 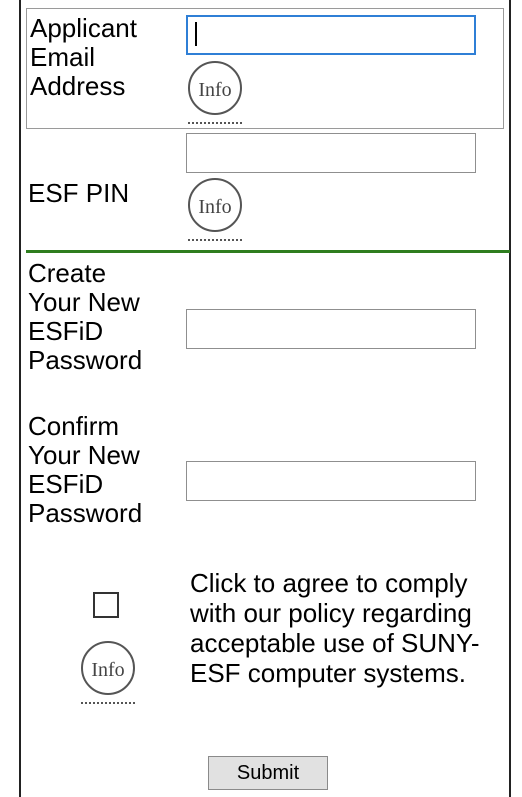 What do you see at coordinates (331, 481) in the screenshot?
I see `confirm-password-field` at bounding box center [331, 481].